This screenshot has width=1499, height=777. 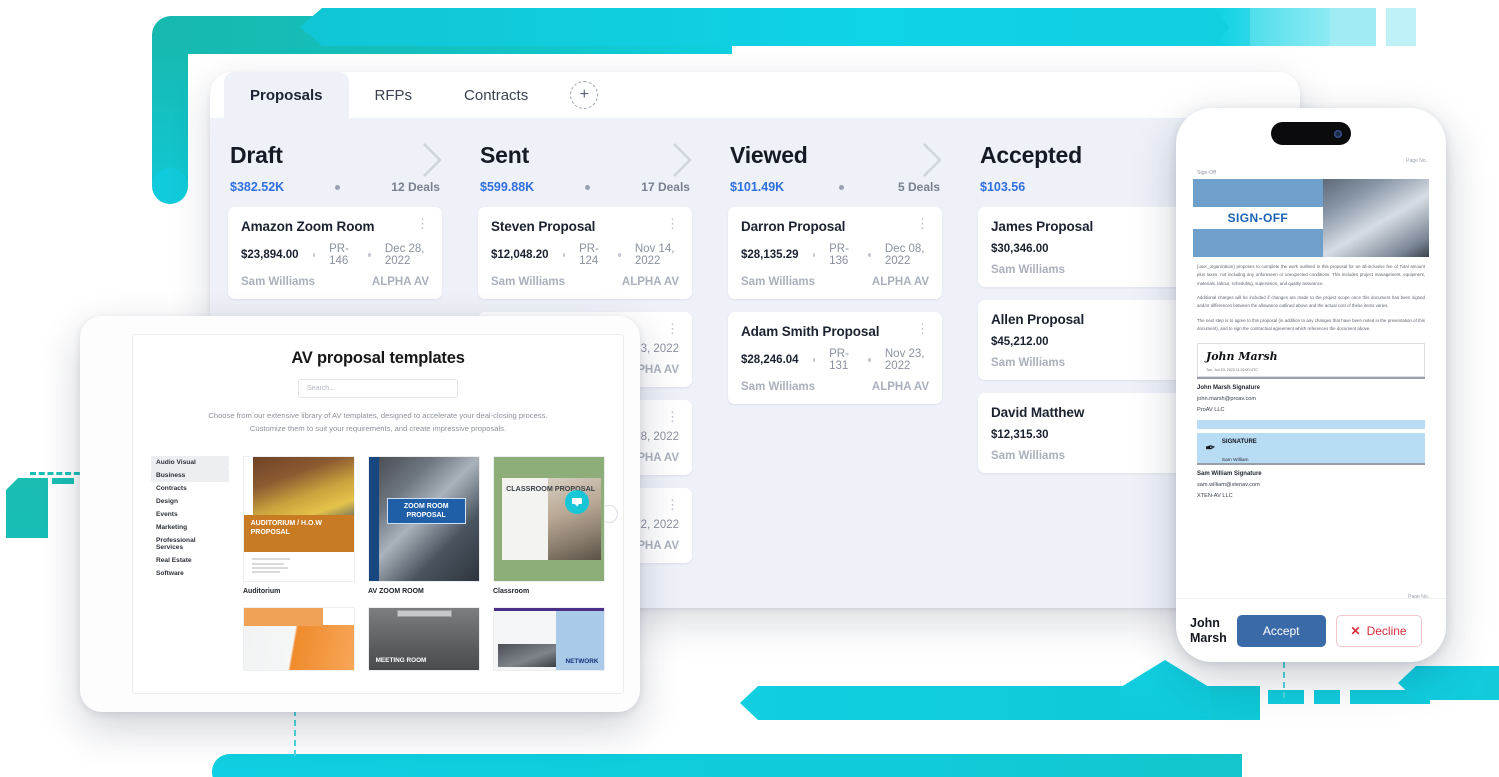 What do you see at coordinates (299, 525) in the screenshot?
I see `template-card-auditorium: AUDITORIUM / H.O.W PROPOSAL Auditorium` at bounding box center [299, 525].